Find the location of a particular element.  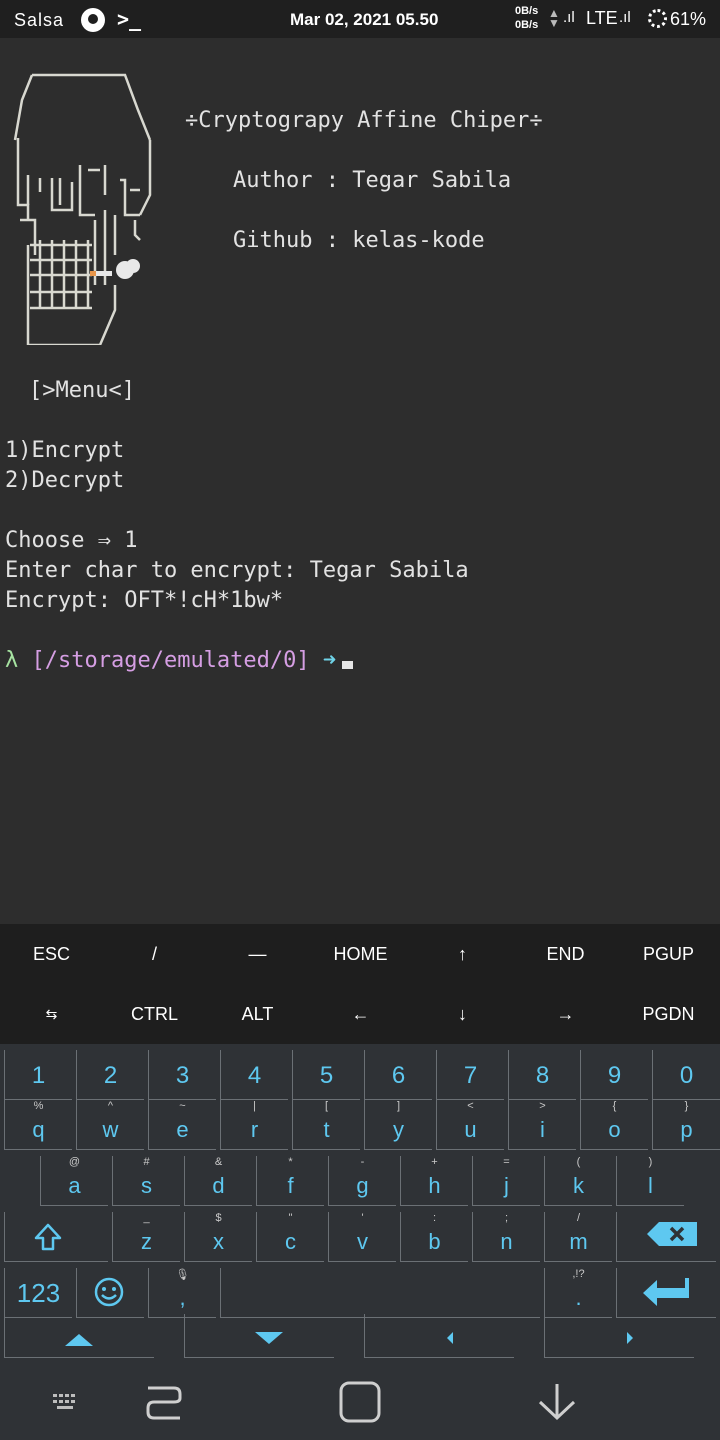

key-emoji is located at coordinates (110, 1293).